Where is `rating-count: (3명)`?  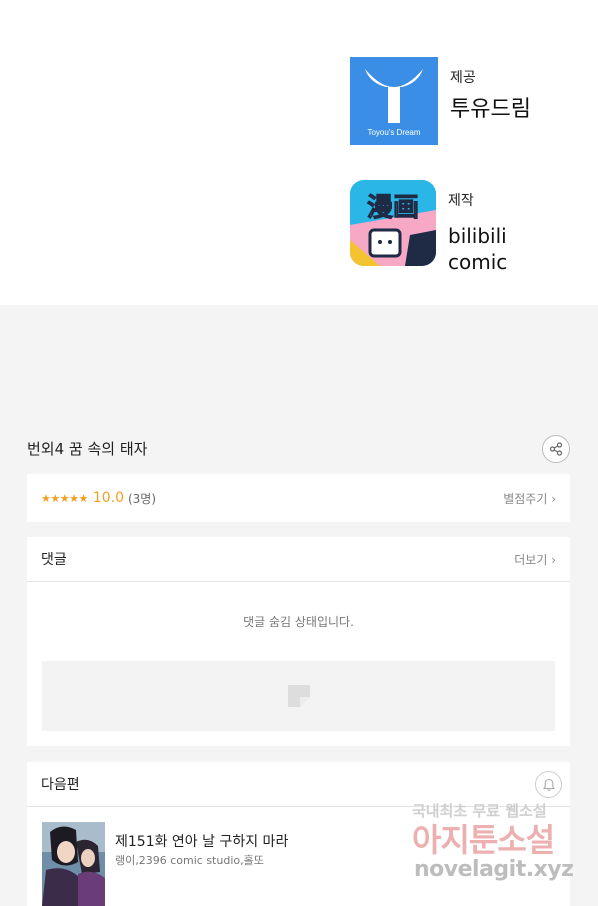
rating-count: (3명) is located at coordinates (142, 498).